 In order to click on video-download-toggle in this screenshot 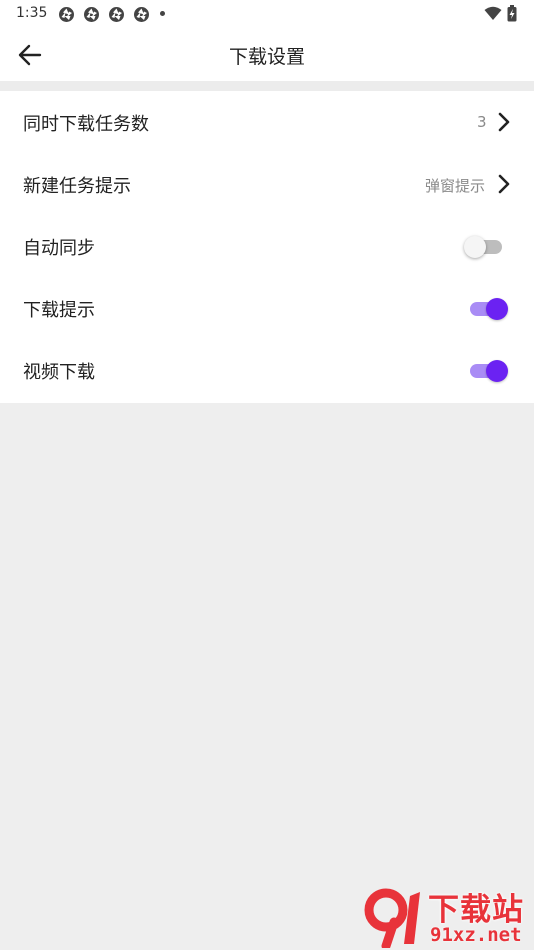, I will do `click(487, 371)`.